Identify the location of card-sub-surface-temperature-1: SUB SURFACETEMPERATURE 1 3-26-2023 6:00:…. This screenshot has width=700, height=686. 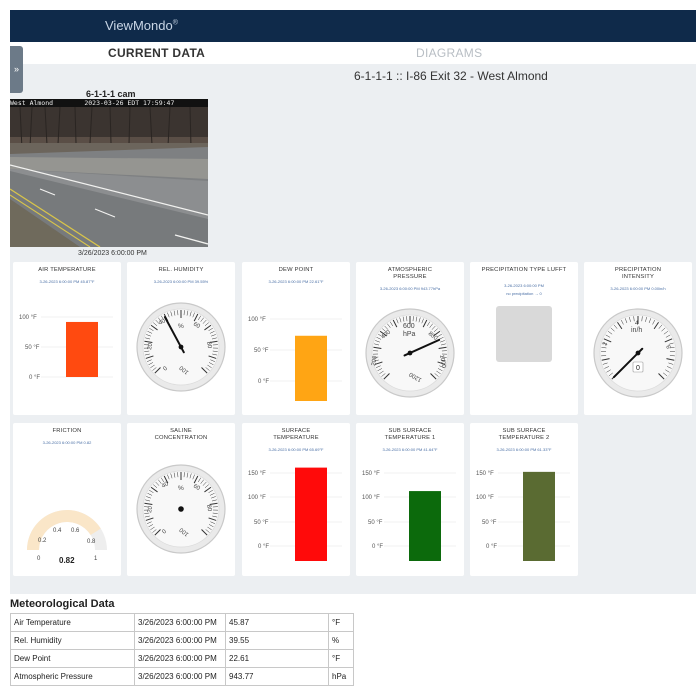
(410, 499).